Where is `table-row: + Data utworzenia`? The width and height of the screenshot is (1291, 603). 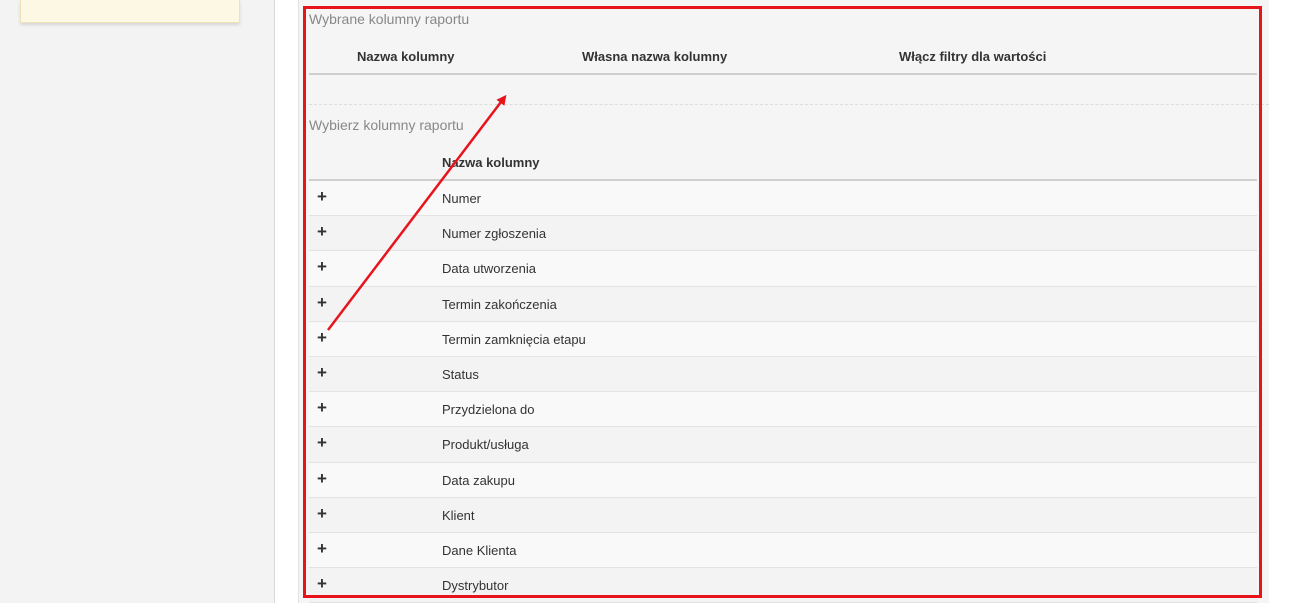 table-row: + Data utworzenia is located at coordinates (783, 269).